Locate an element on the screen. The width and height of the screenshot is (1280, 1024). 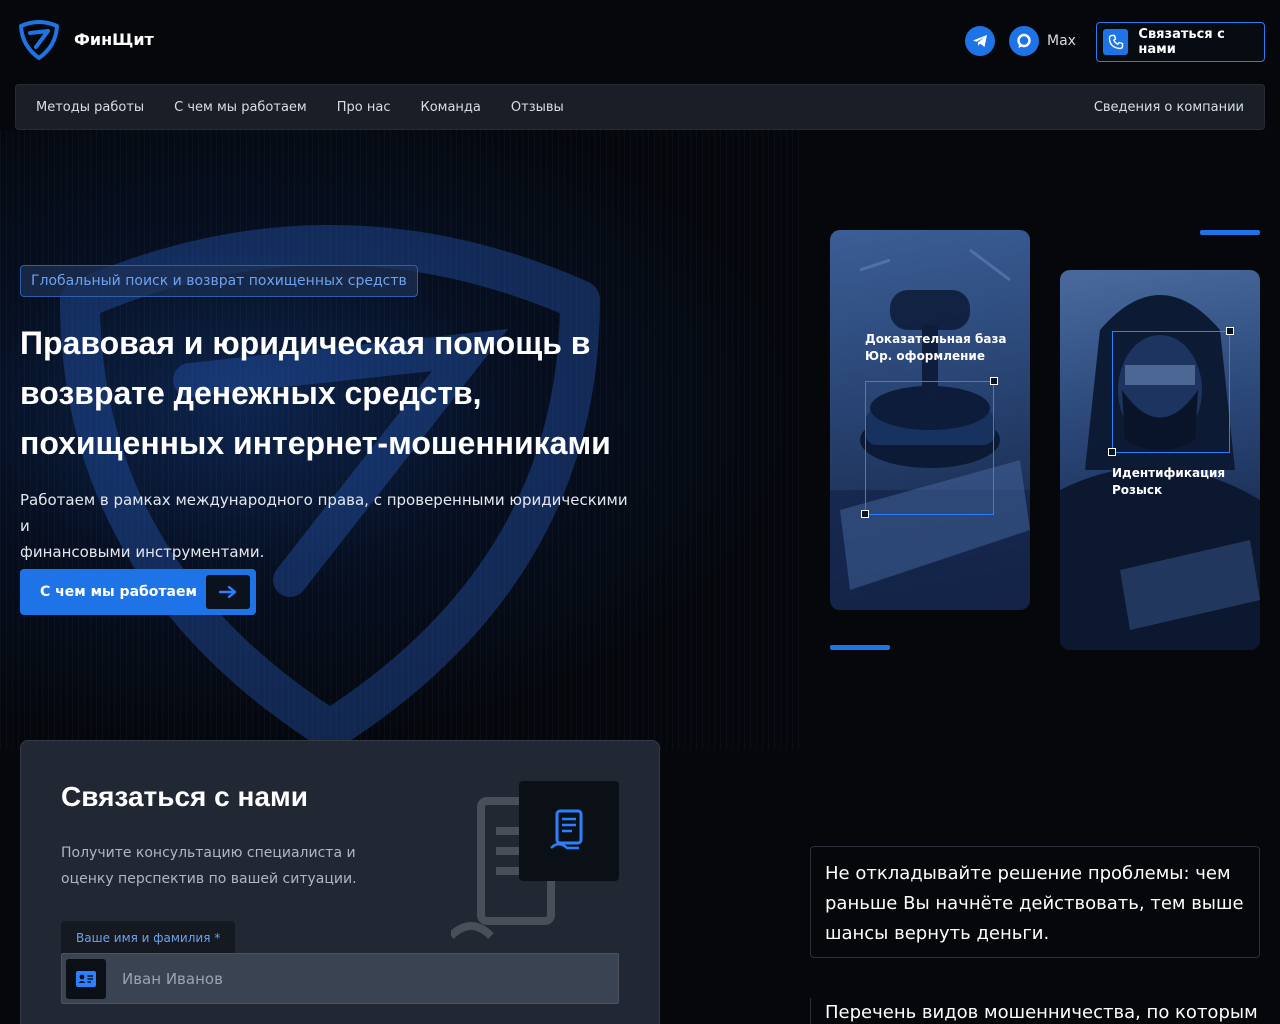
subtitle-line: оценку перспектив по вашей ситуации. is located at coordinates (209, 879).